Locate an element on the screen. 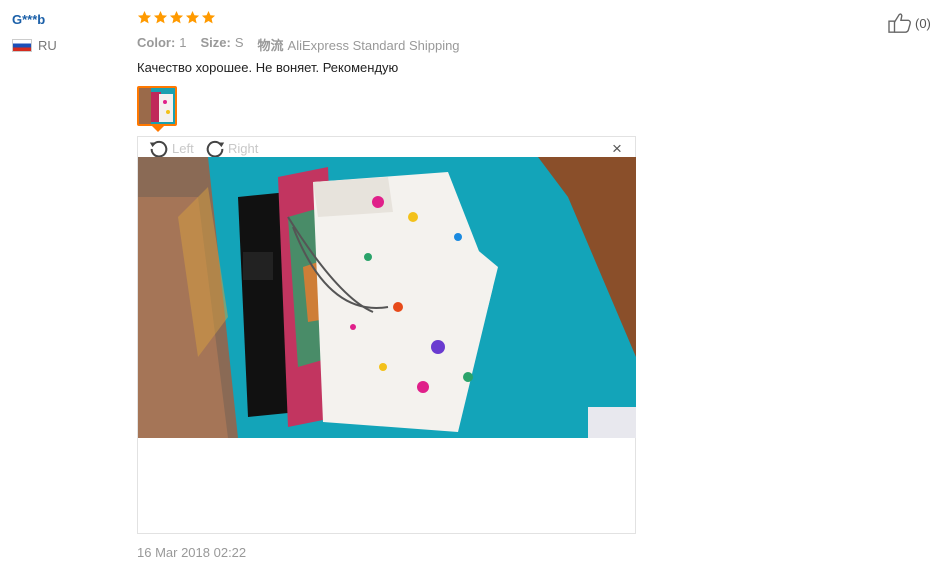  attr-color: Color: 1 is located at coordinates (162, 44).